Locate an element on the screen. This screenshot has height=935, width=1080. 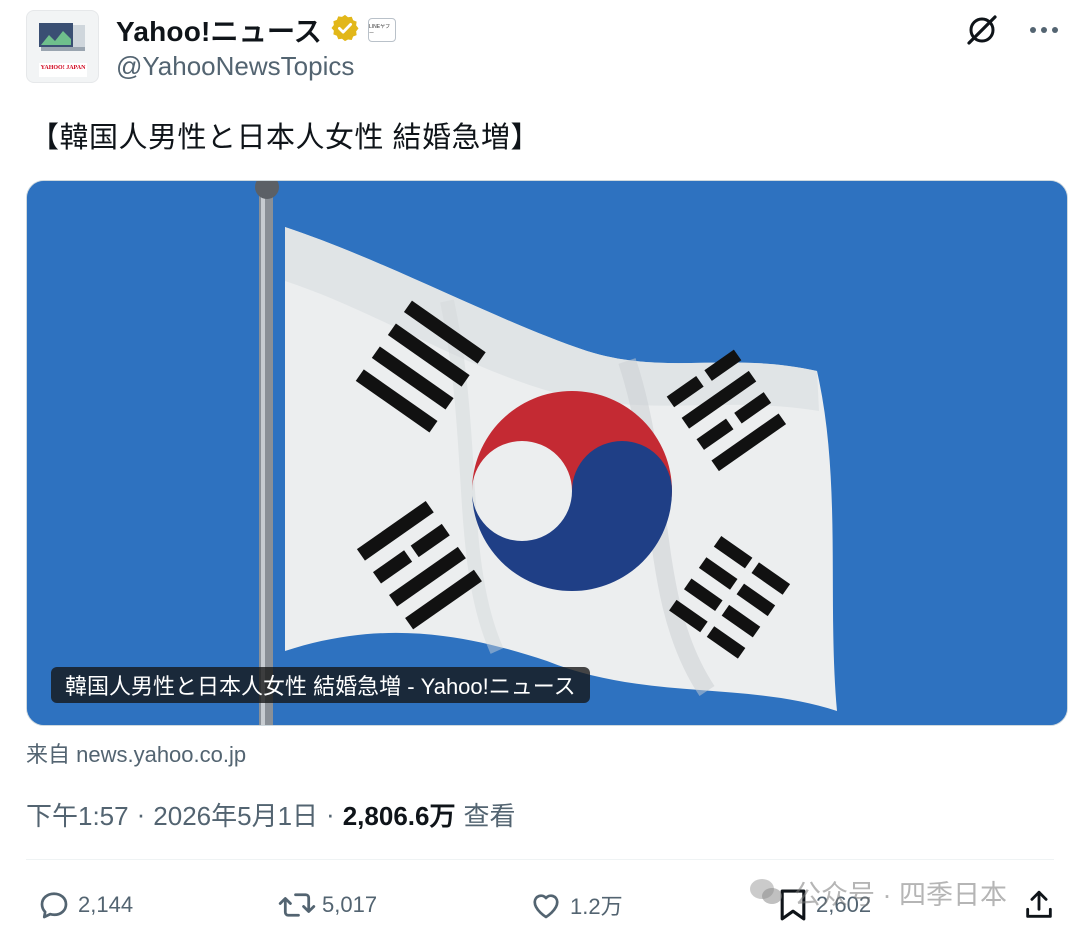
tweet-date: 2026年5月1日 is located at coordinates (235, 814).